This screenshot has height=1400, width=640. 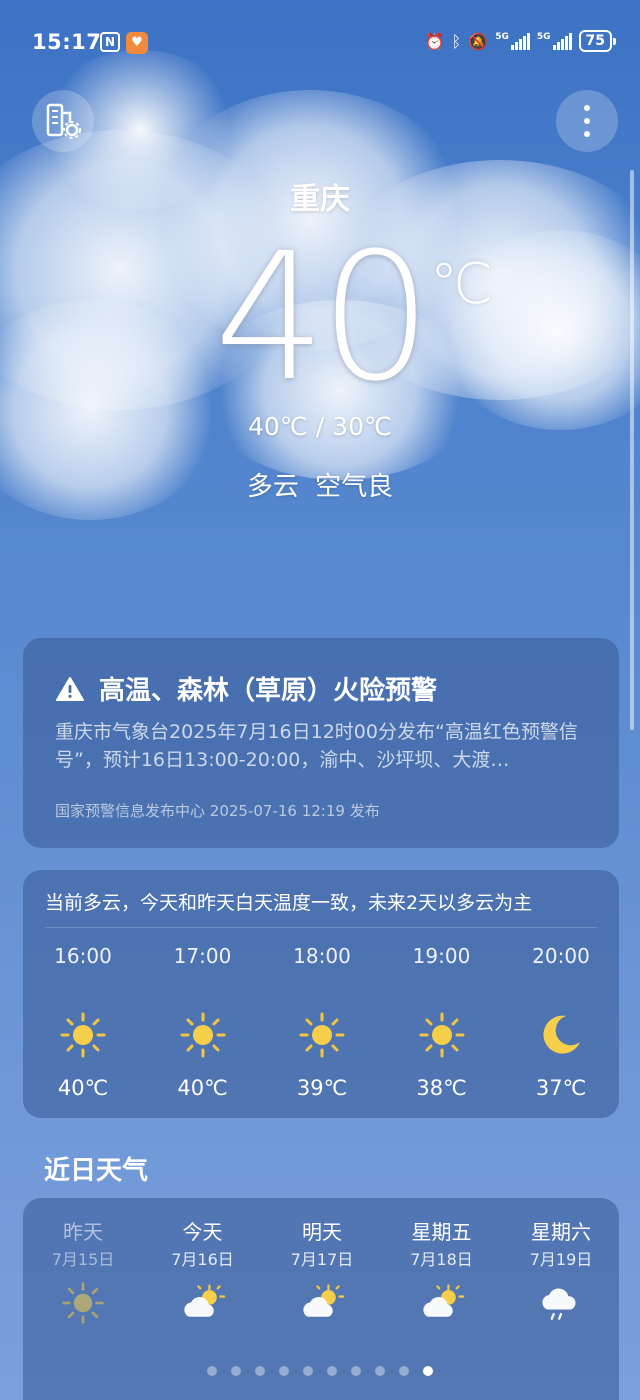 What do you see at coordinates (320, 426) in the screenshot?
I see `high-low-temperature: 40℃ / 30℃` at bounding box center [320, 426].